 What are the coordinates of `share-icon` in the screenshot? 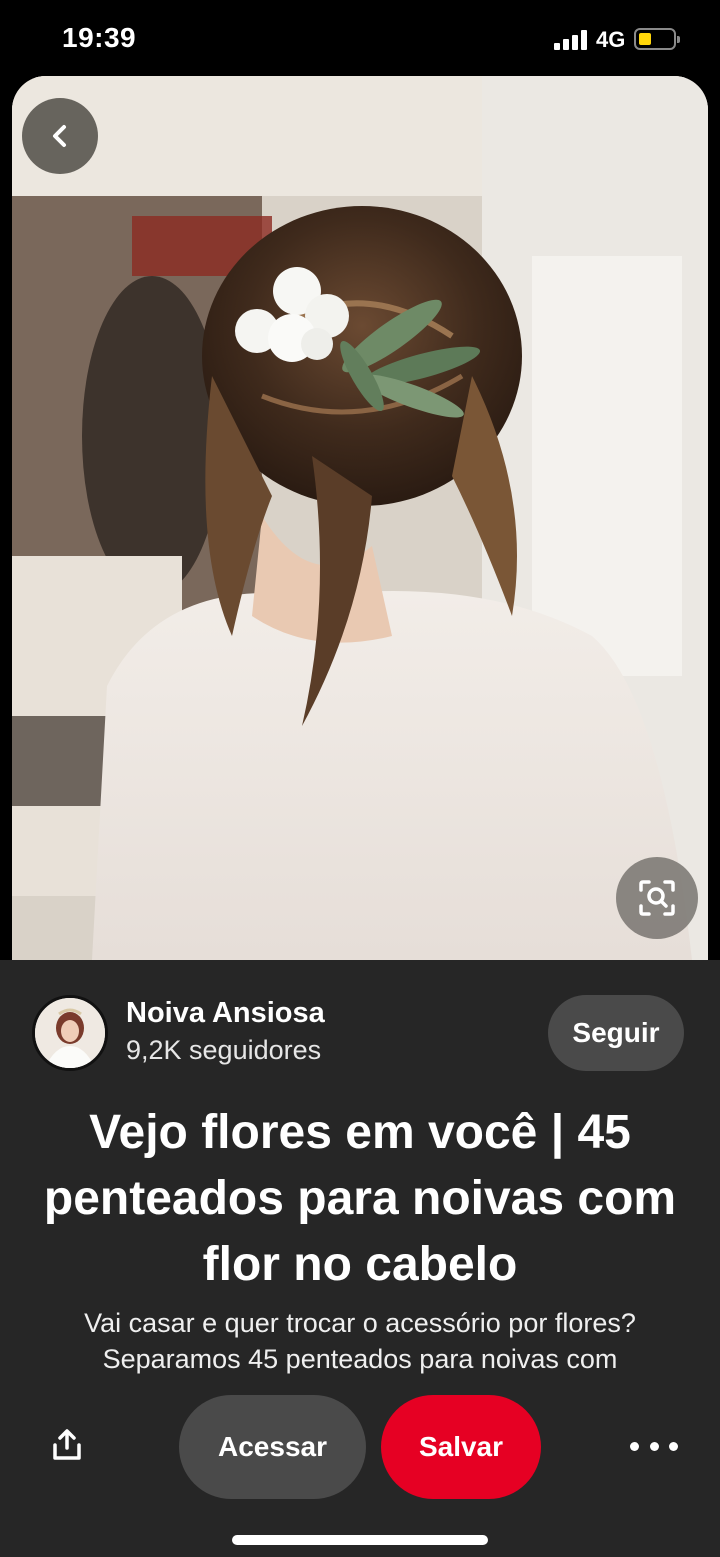 It's located at (67, 1444).